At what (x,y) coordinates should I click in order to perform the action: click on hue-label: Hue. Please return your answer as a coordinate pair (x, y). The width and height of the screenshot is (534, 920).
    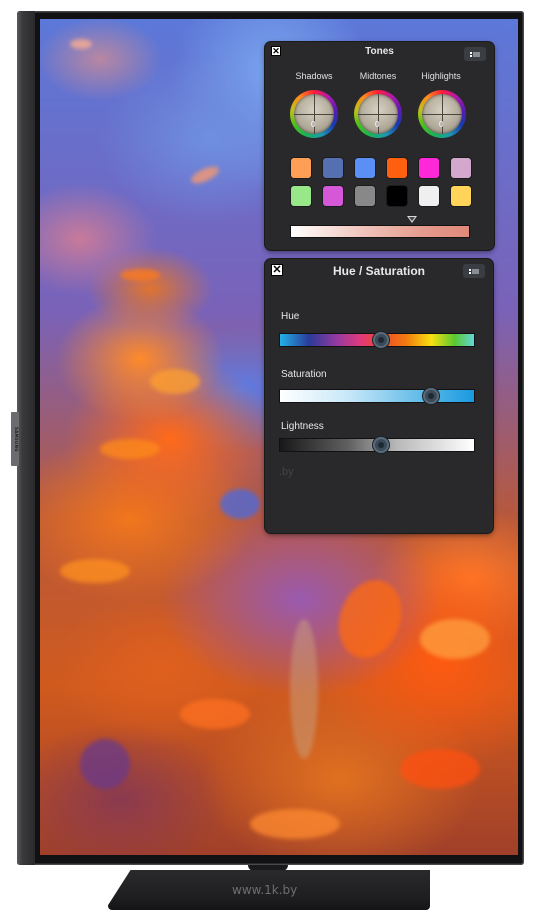
    Looking at the image, I should click on (290, 316).